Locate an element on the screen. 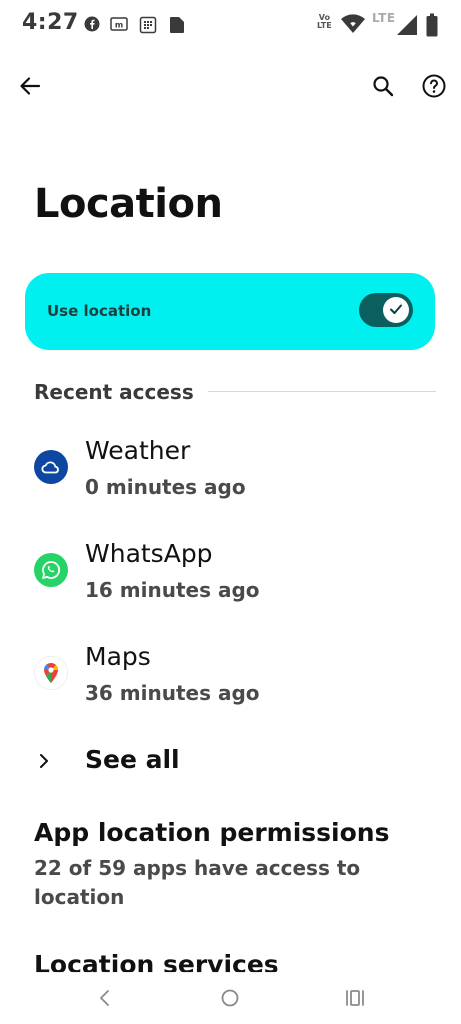 The width and height of the screenshot is (461, 1024). help-button is located at coordinates (434, 88).